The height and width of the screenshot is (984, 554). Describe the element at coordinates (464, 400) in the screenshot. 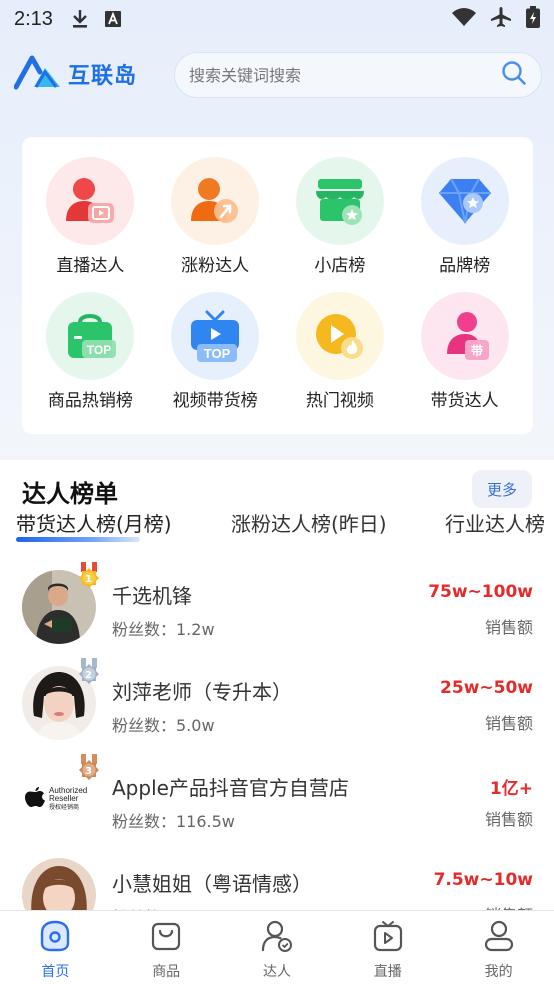

I see `category-label: 带货达人` at that location.